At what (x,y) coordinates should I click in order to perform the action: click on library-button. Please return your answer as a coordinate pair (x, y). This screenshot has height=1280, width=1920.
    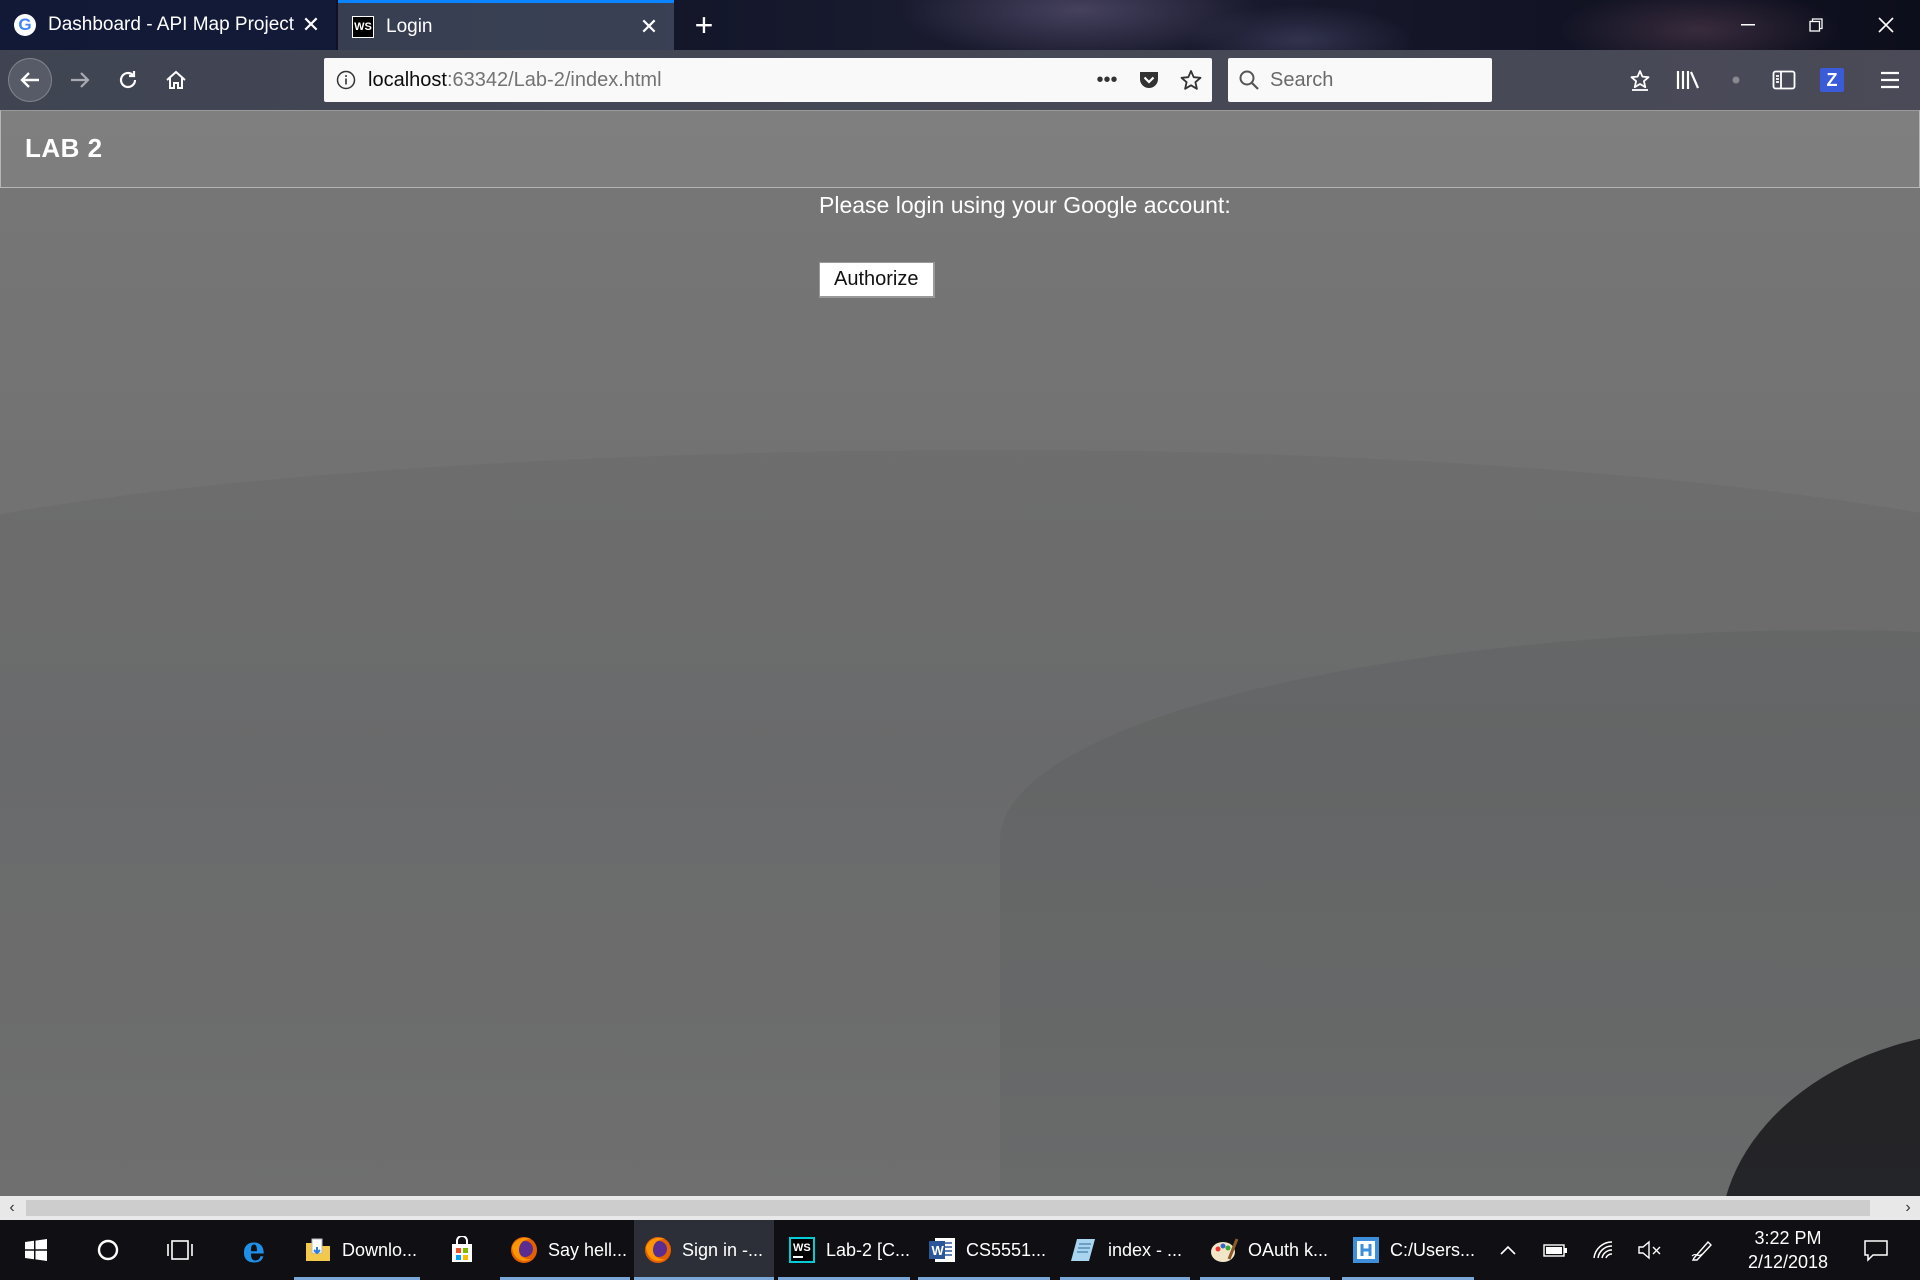
    Looking at the image, I should click on (1688, 80).